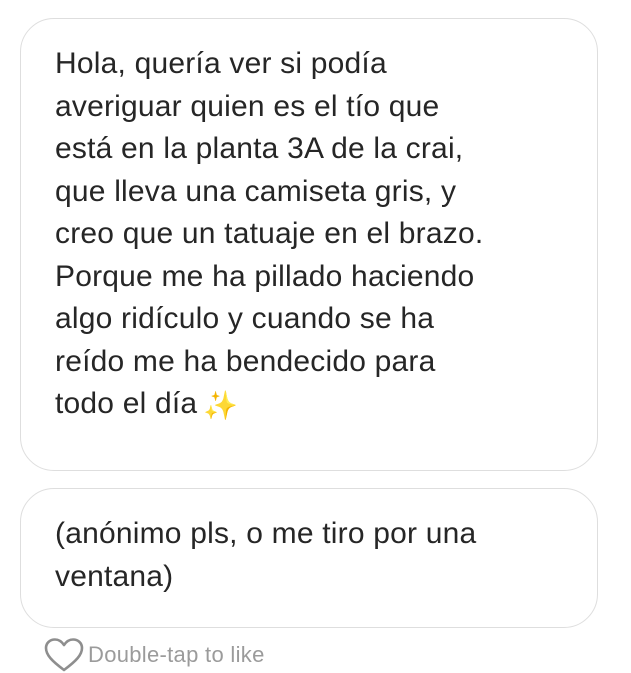 The height and width of the screenshot is (673, 631). I want to click on double-tap-like-hint: Double-tap to like, so click(154, 655).